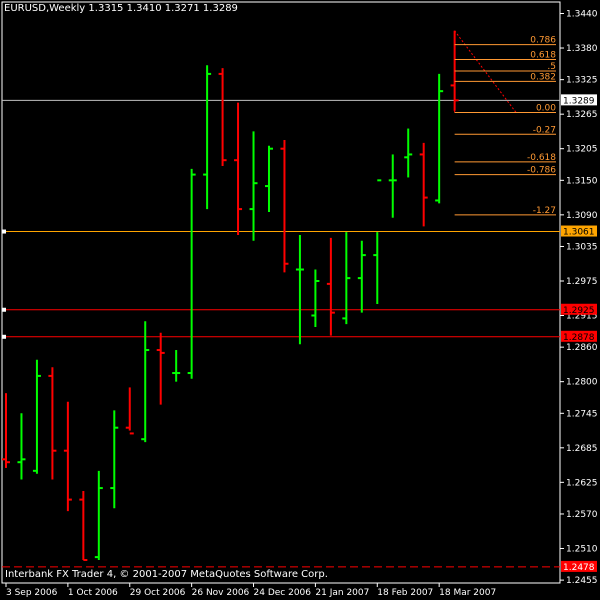  What do you see at coordinates (544, 211) in the screenshot?
I see `fib-level-label: -1.27` at bounding box center [544, 211].